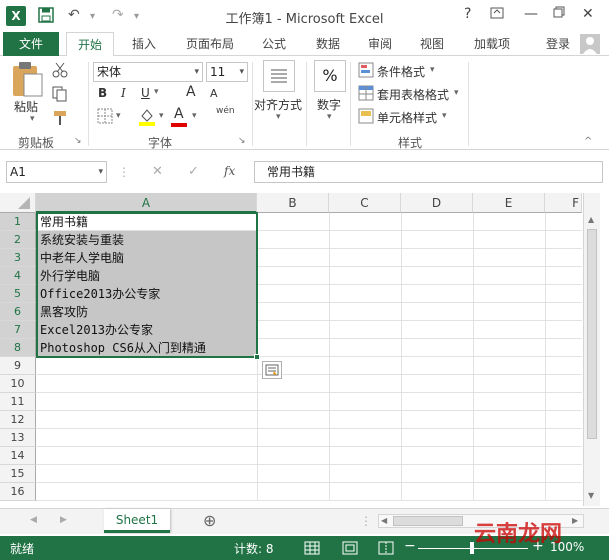 This screenshot has height=560, width=609. What do you see at coordinates (18, 203) in the screenshot?
I see `select-all-corner` at bounding box center [18, 203].